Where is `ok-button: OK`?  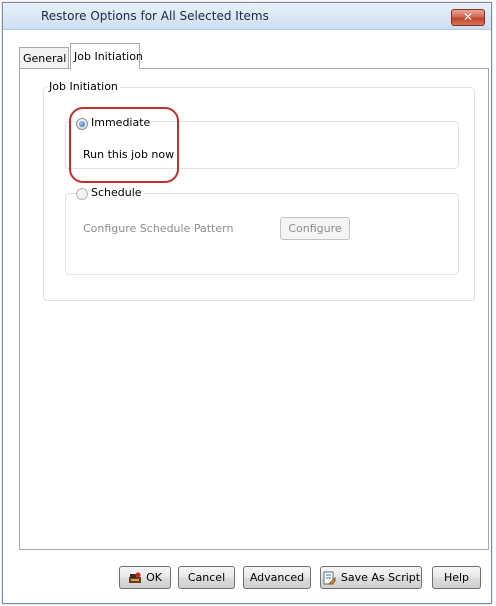 ok-button: OK is located at coordinates (145, 577).